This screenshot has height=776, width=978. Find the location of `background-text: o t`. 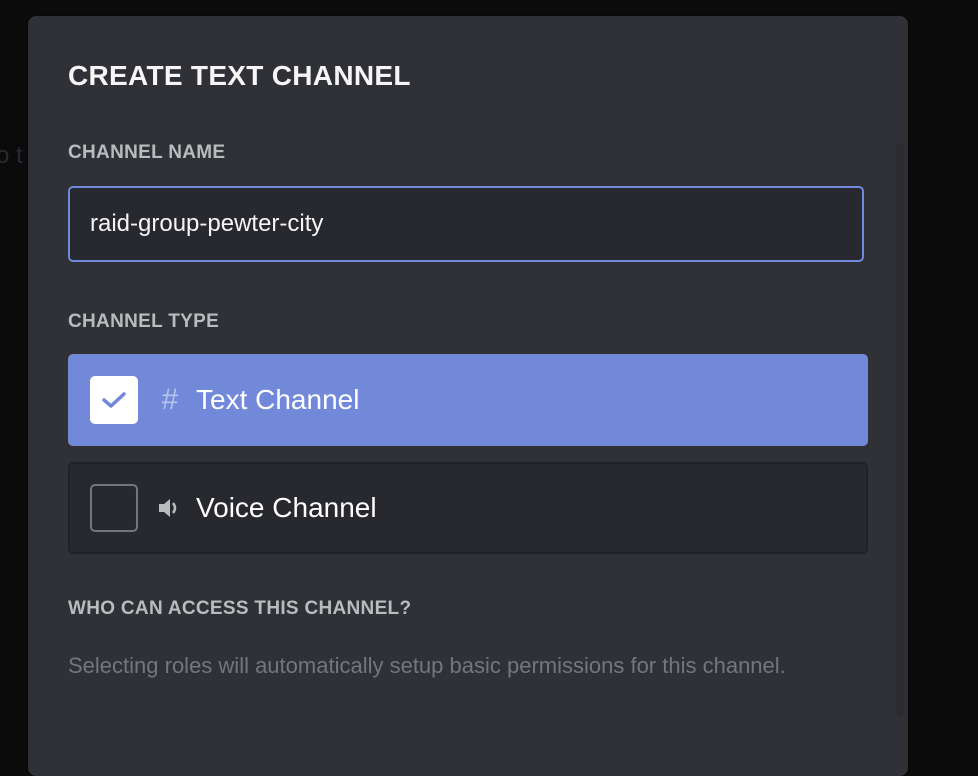

background-text: o t is located at coordinates (11, 155).